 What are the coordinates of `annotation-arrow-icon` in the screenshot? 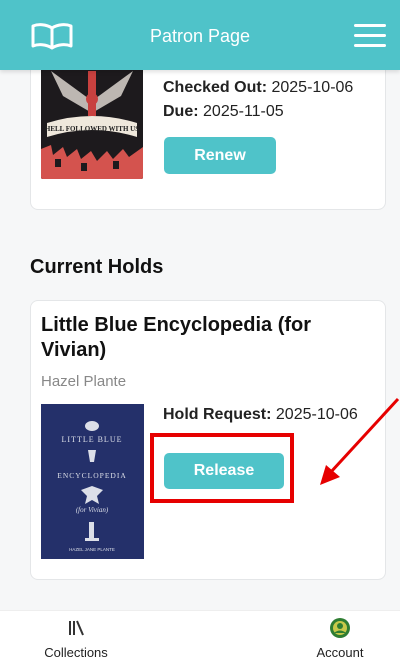 It's located at (360, 441).